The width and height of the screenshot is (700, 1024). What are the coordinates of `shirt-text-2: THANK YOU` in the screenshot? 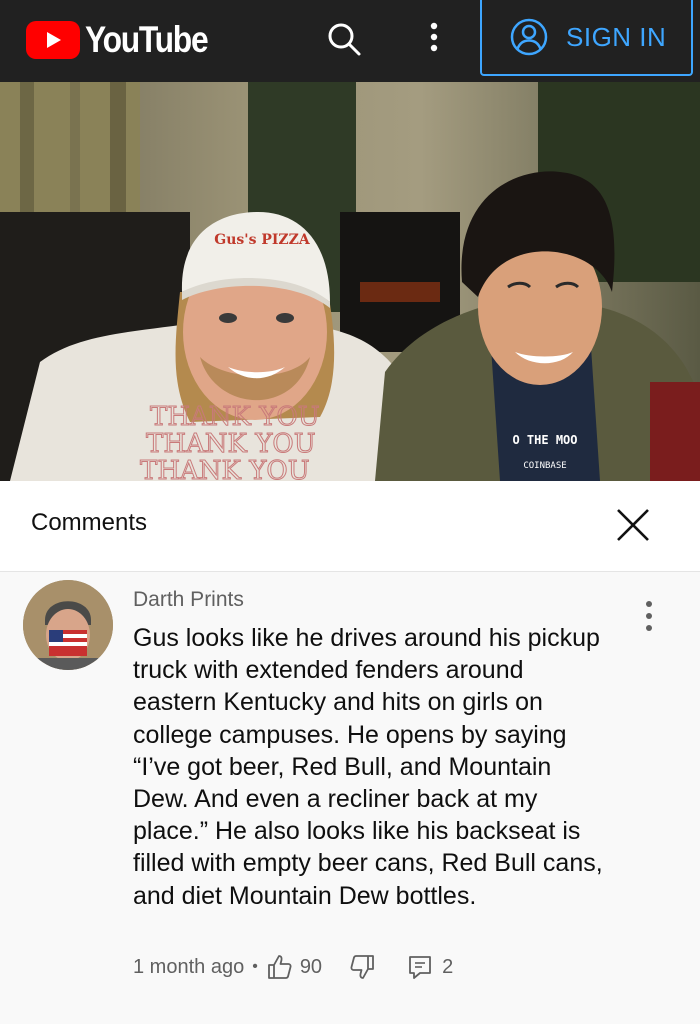 It's located at (231, 444).